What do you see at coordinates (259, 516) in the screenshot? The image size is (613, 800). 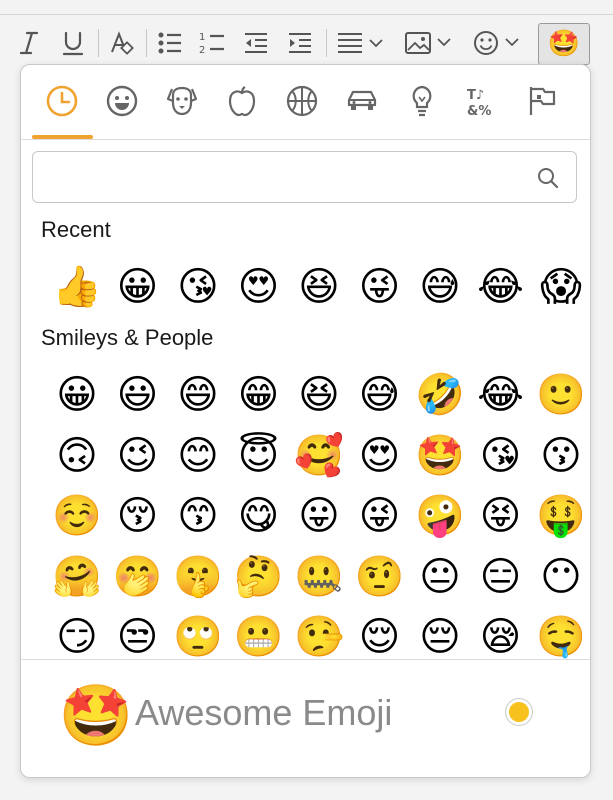 I see `smiley-emoji: 😋` at bounding box center [259, 516].